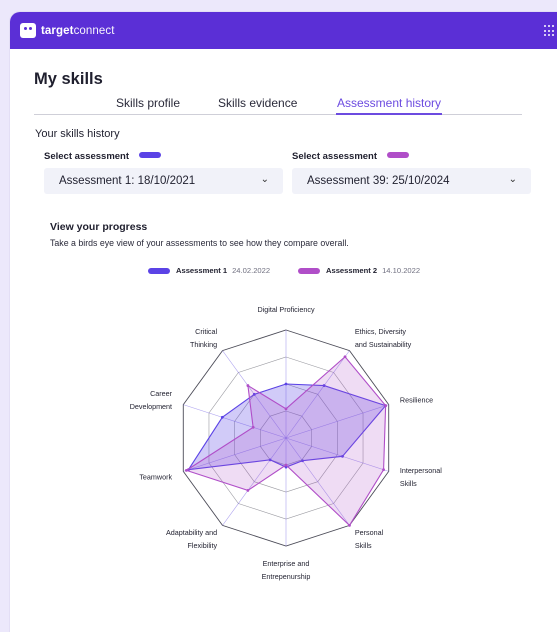  What do you see at coordinates (416, 400) in the screenshot?
I see `radar-axis-label: Resilience` at bounding box center [416, 400].